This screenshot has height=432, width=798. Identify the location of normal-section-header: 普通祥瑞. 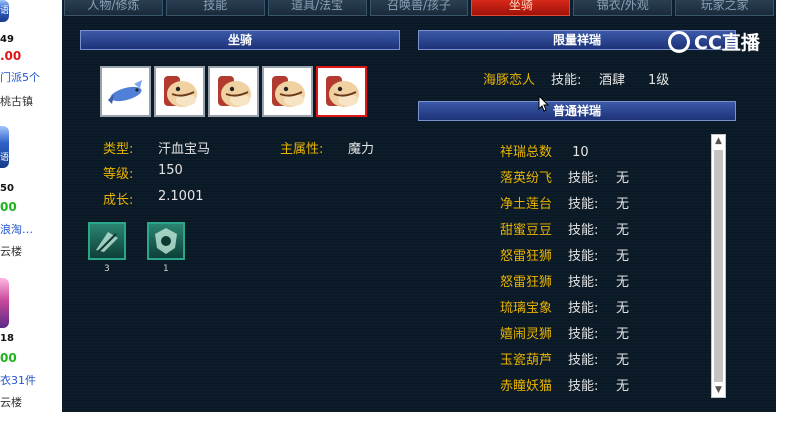
(577, 111).